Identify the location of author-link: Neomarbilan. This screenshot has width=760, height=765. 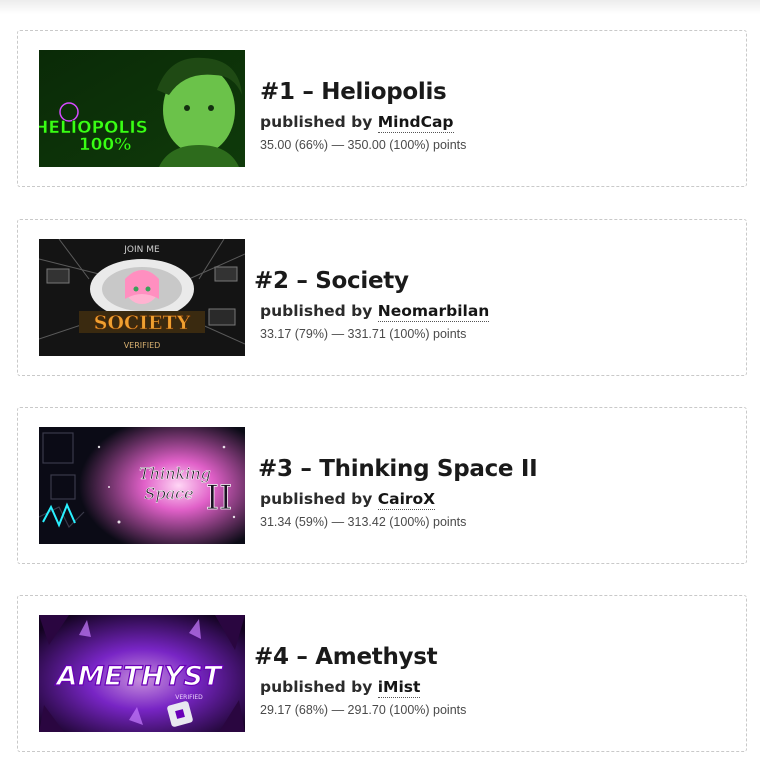
(433, 312).